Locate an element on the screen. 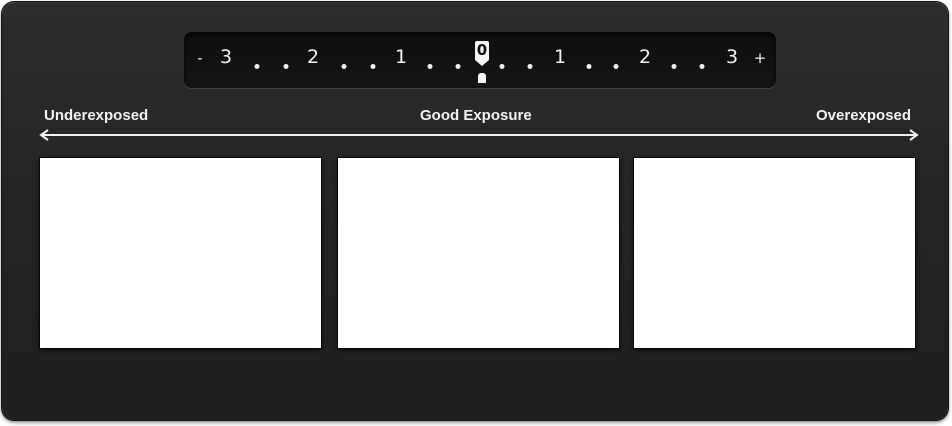 The width and height of the screenshot is (952, 426). exposure-indicator is located at coordinates (482, 78).